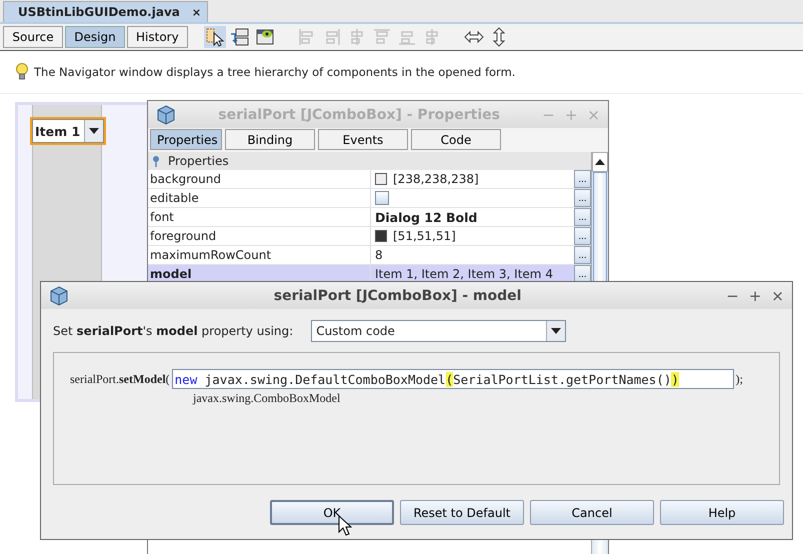 Image resolution: width=803 pixels, height=554 pixels. I want to click on property-value: [238,238,238], so click(436, 179).